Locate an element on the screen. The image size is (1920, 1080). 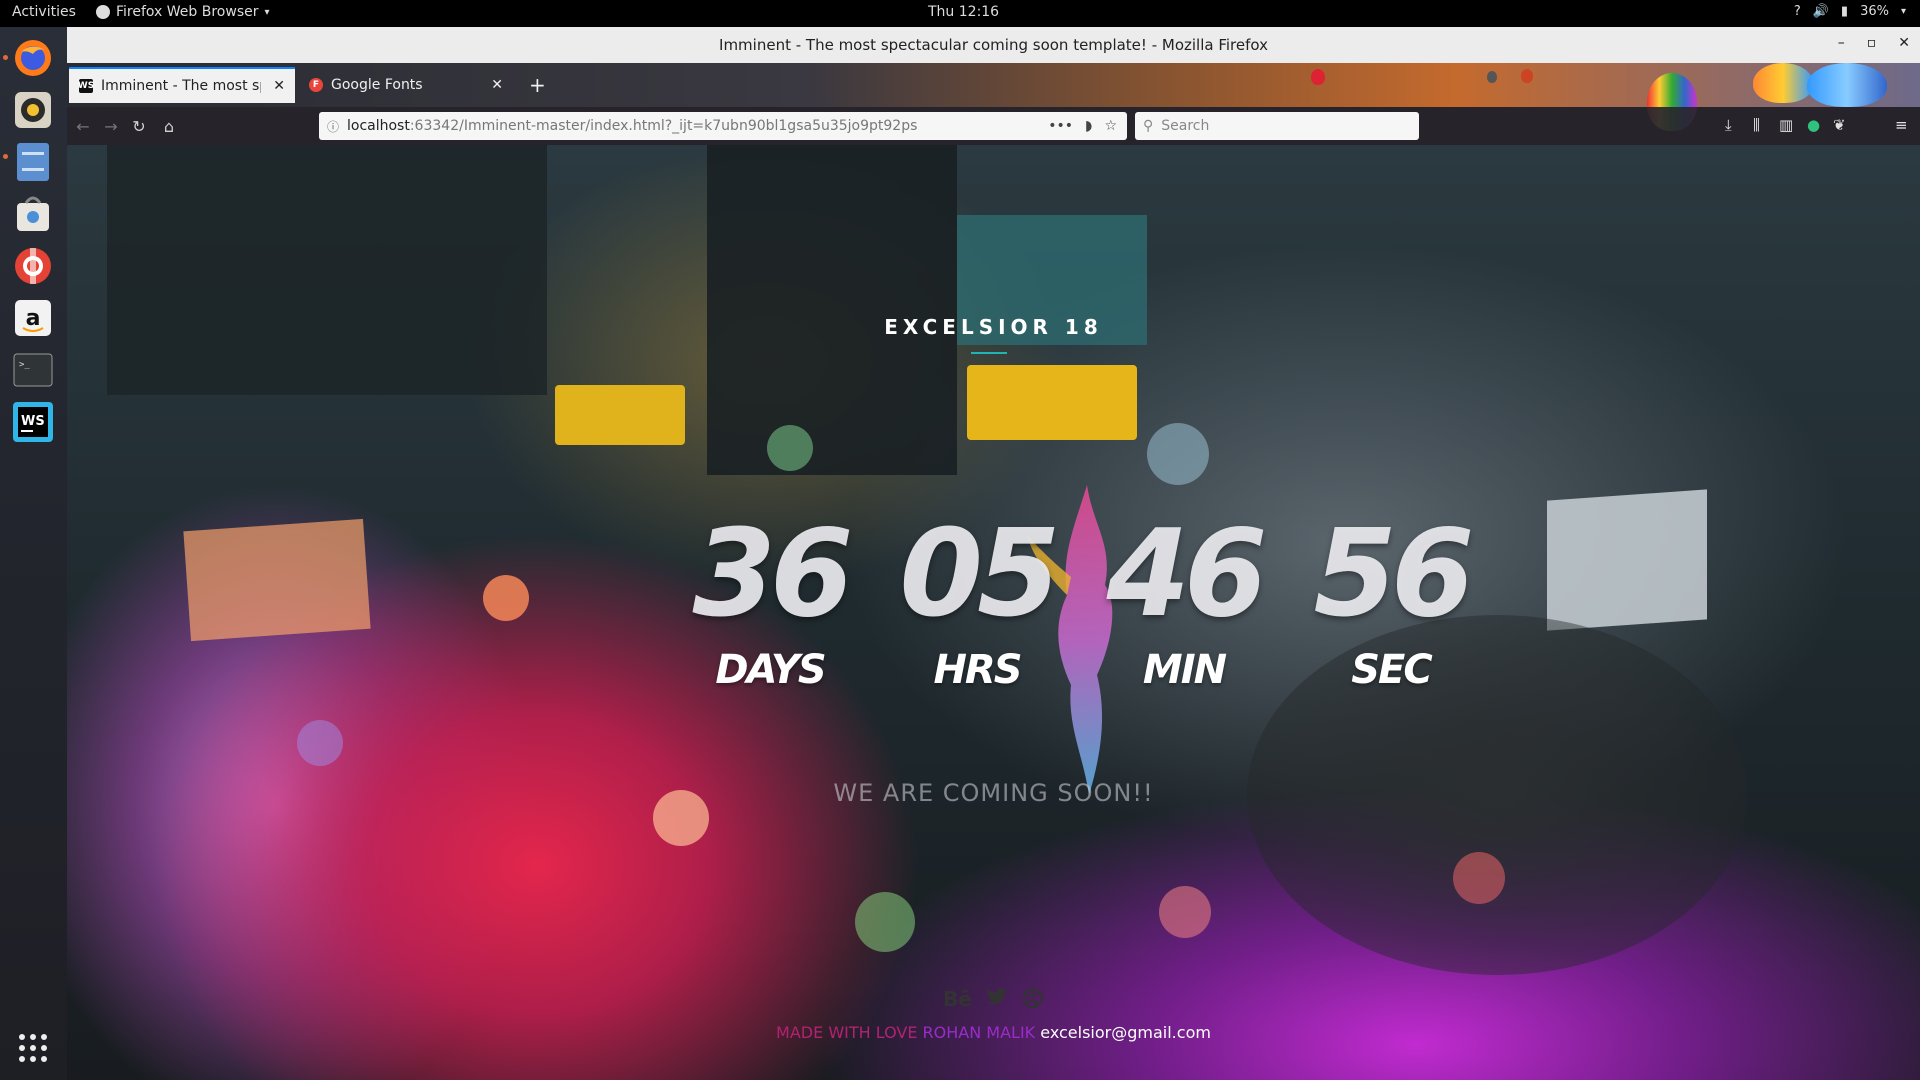
tab-label: Imminent - The most spe is located at coordinates (181, 86).